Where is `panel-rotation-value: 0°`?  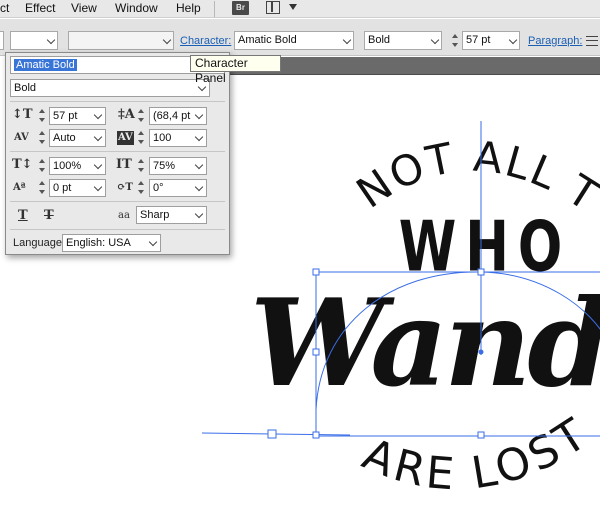
panel-rotation-value: 0° is located at coordinates (158, 188).